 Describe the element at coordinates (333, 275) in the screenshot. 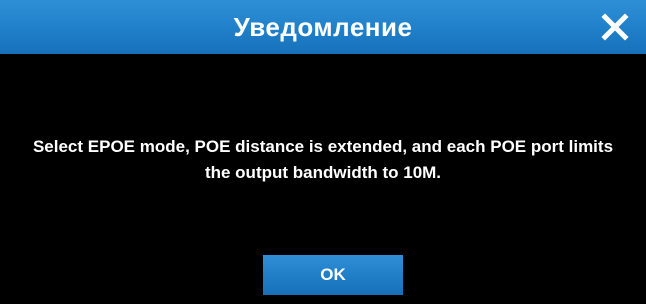

I see `ok-button: OK` at that location.